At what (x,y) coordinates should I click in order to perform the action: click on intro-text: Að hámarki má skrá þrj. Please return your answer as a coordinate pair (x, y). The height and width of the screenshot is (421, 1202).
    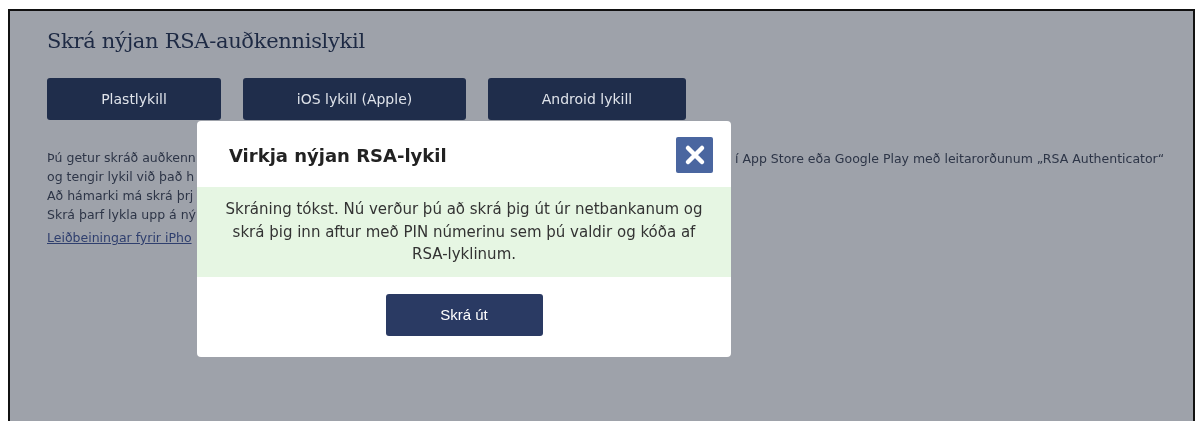
    Looking at the image, I should click on (121, 196).